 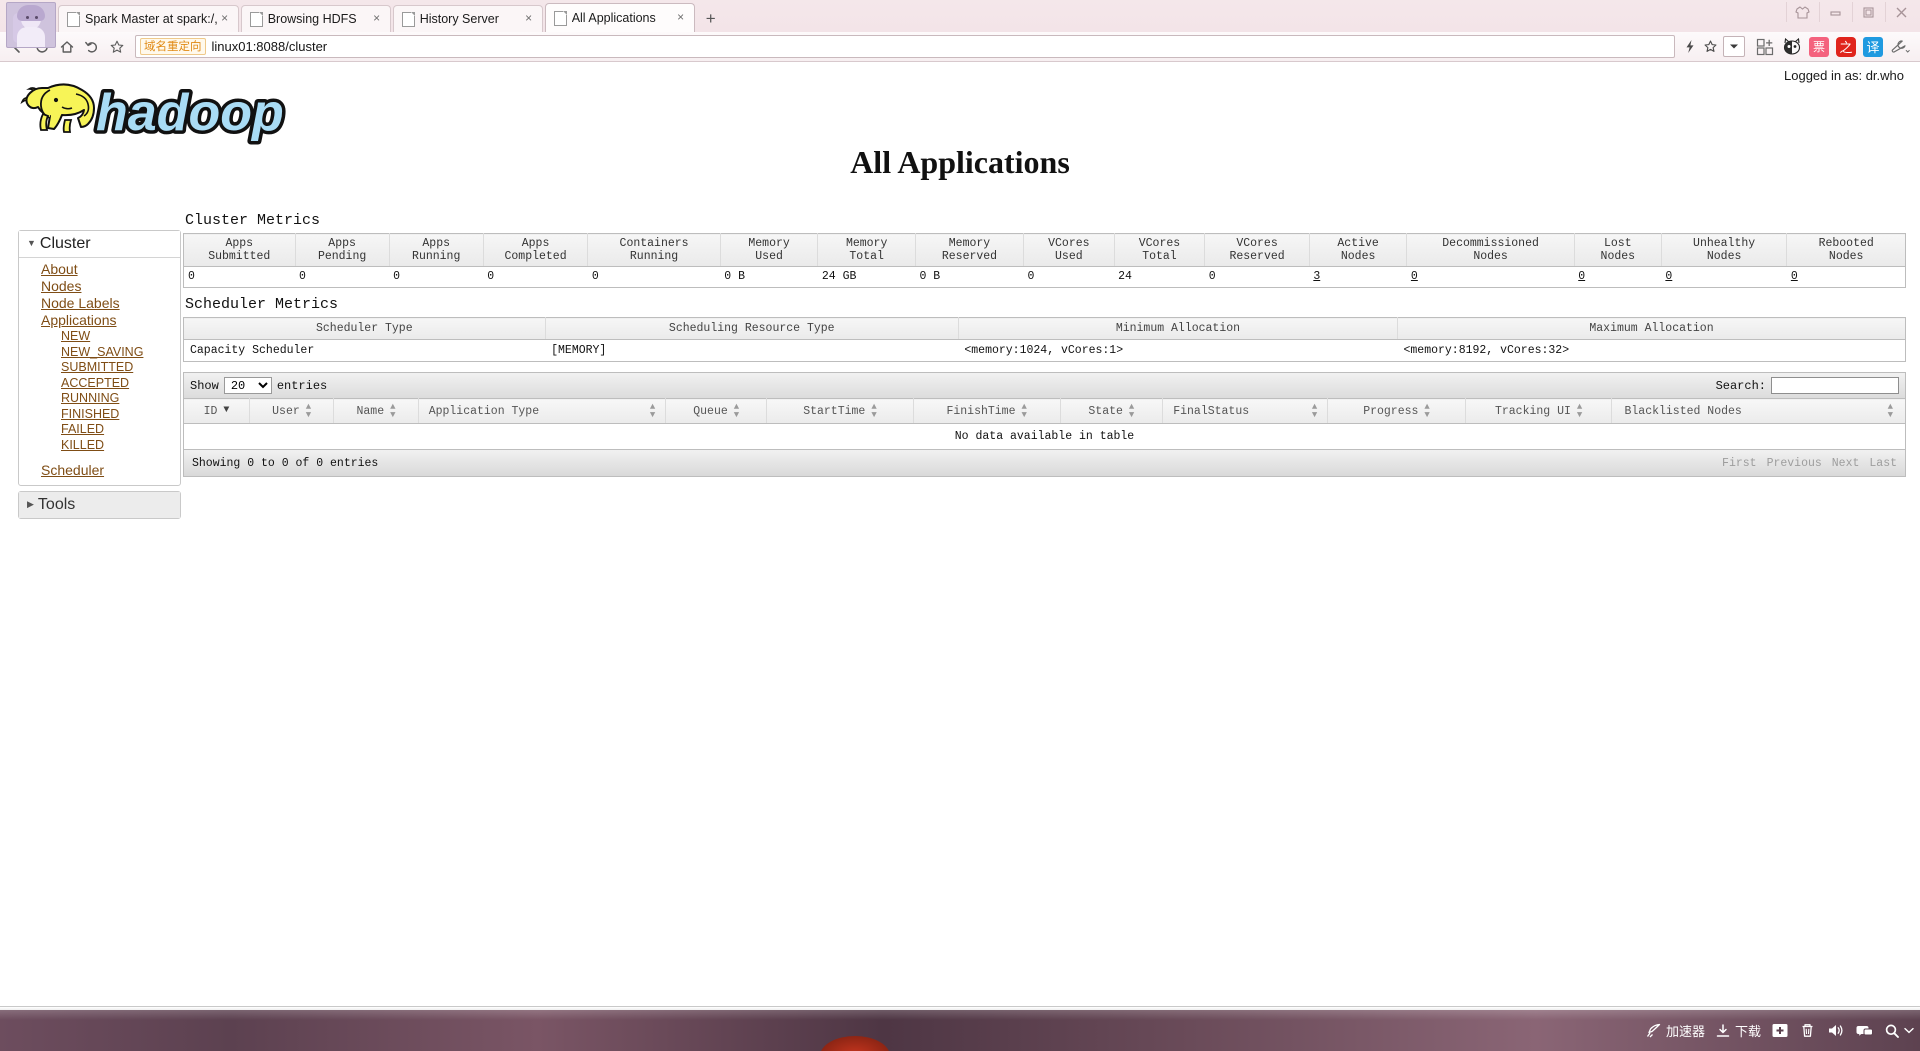 What do you see at coordinates (752, 328) in the screenshot?
I see `col-scheduling-resource-type: Scheduling Resource Type` at bounding box center [752, 328].